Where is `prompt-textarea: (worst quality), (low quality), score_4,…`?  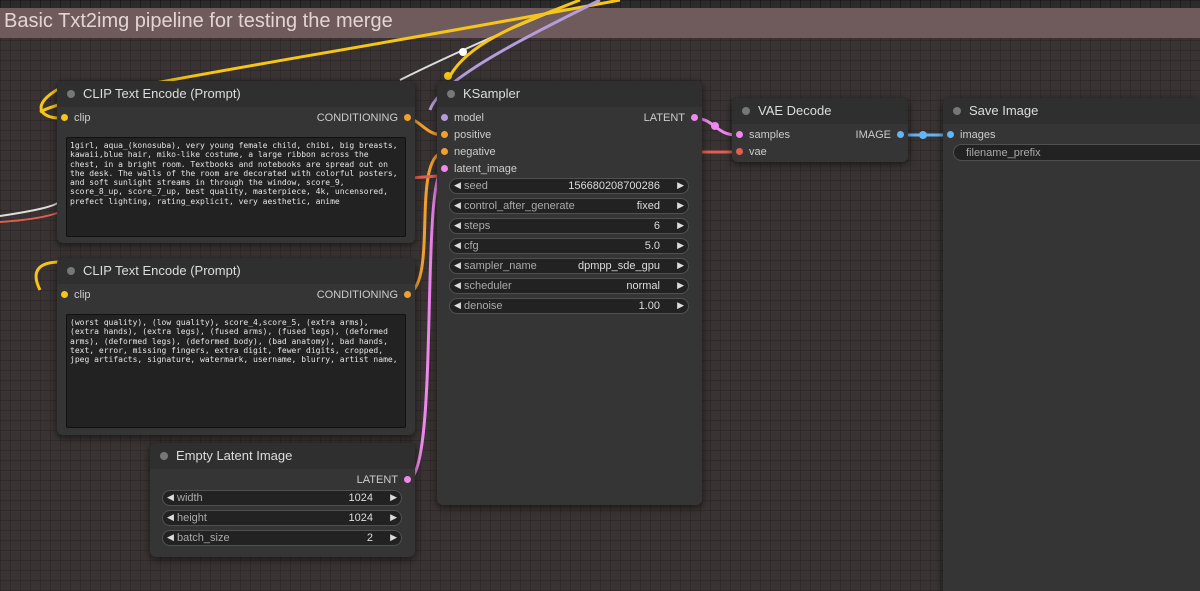 prompt-textarea: (worst quality), (low quality), score_4,… is located at coordinates (236, 371).